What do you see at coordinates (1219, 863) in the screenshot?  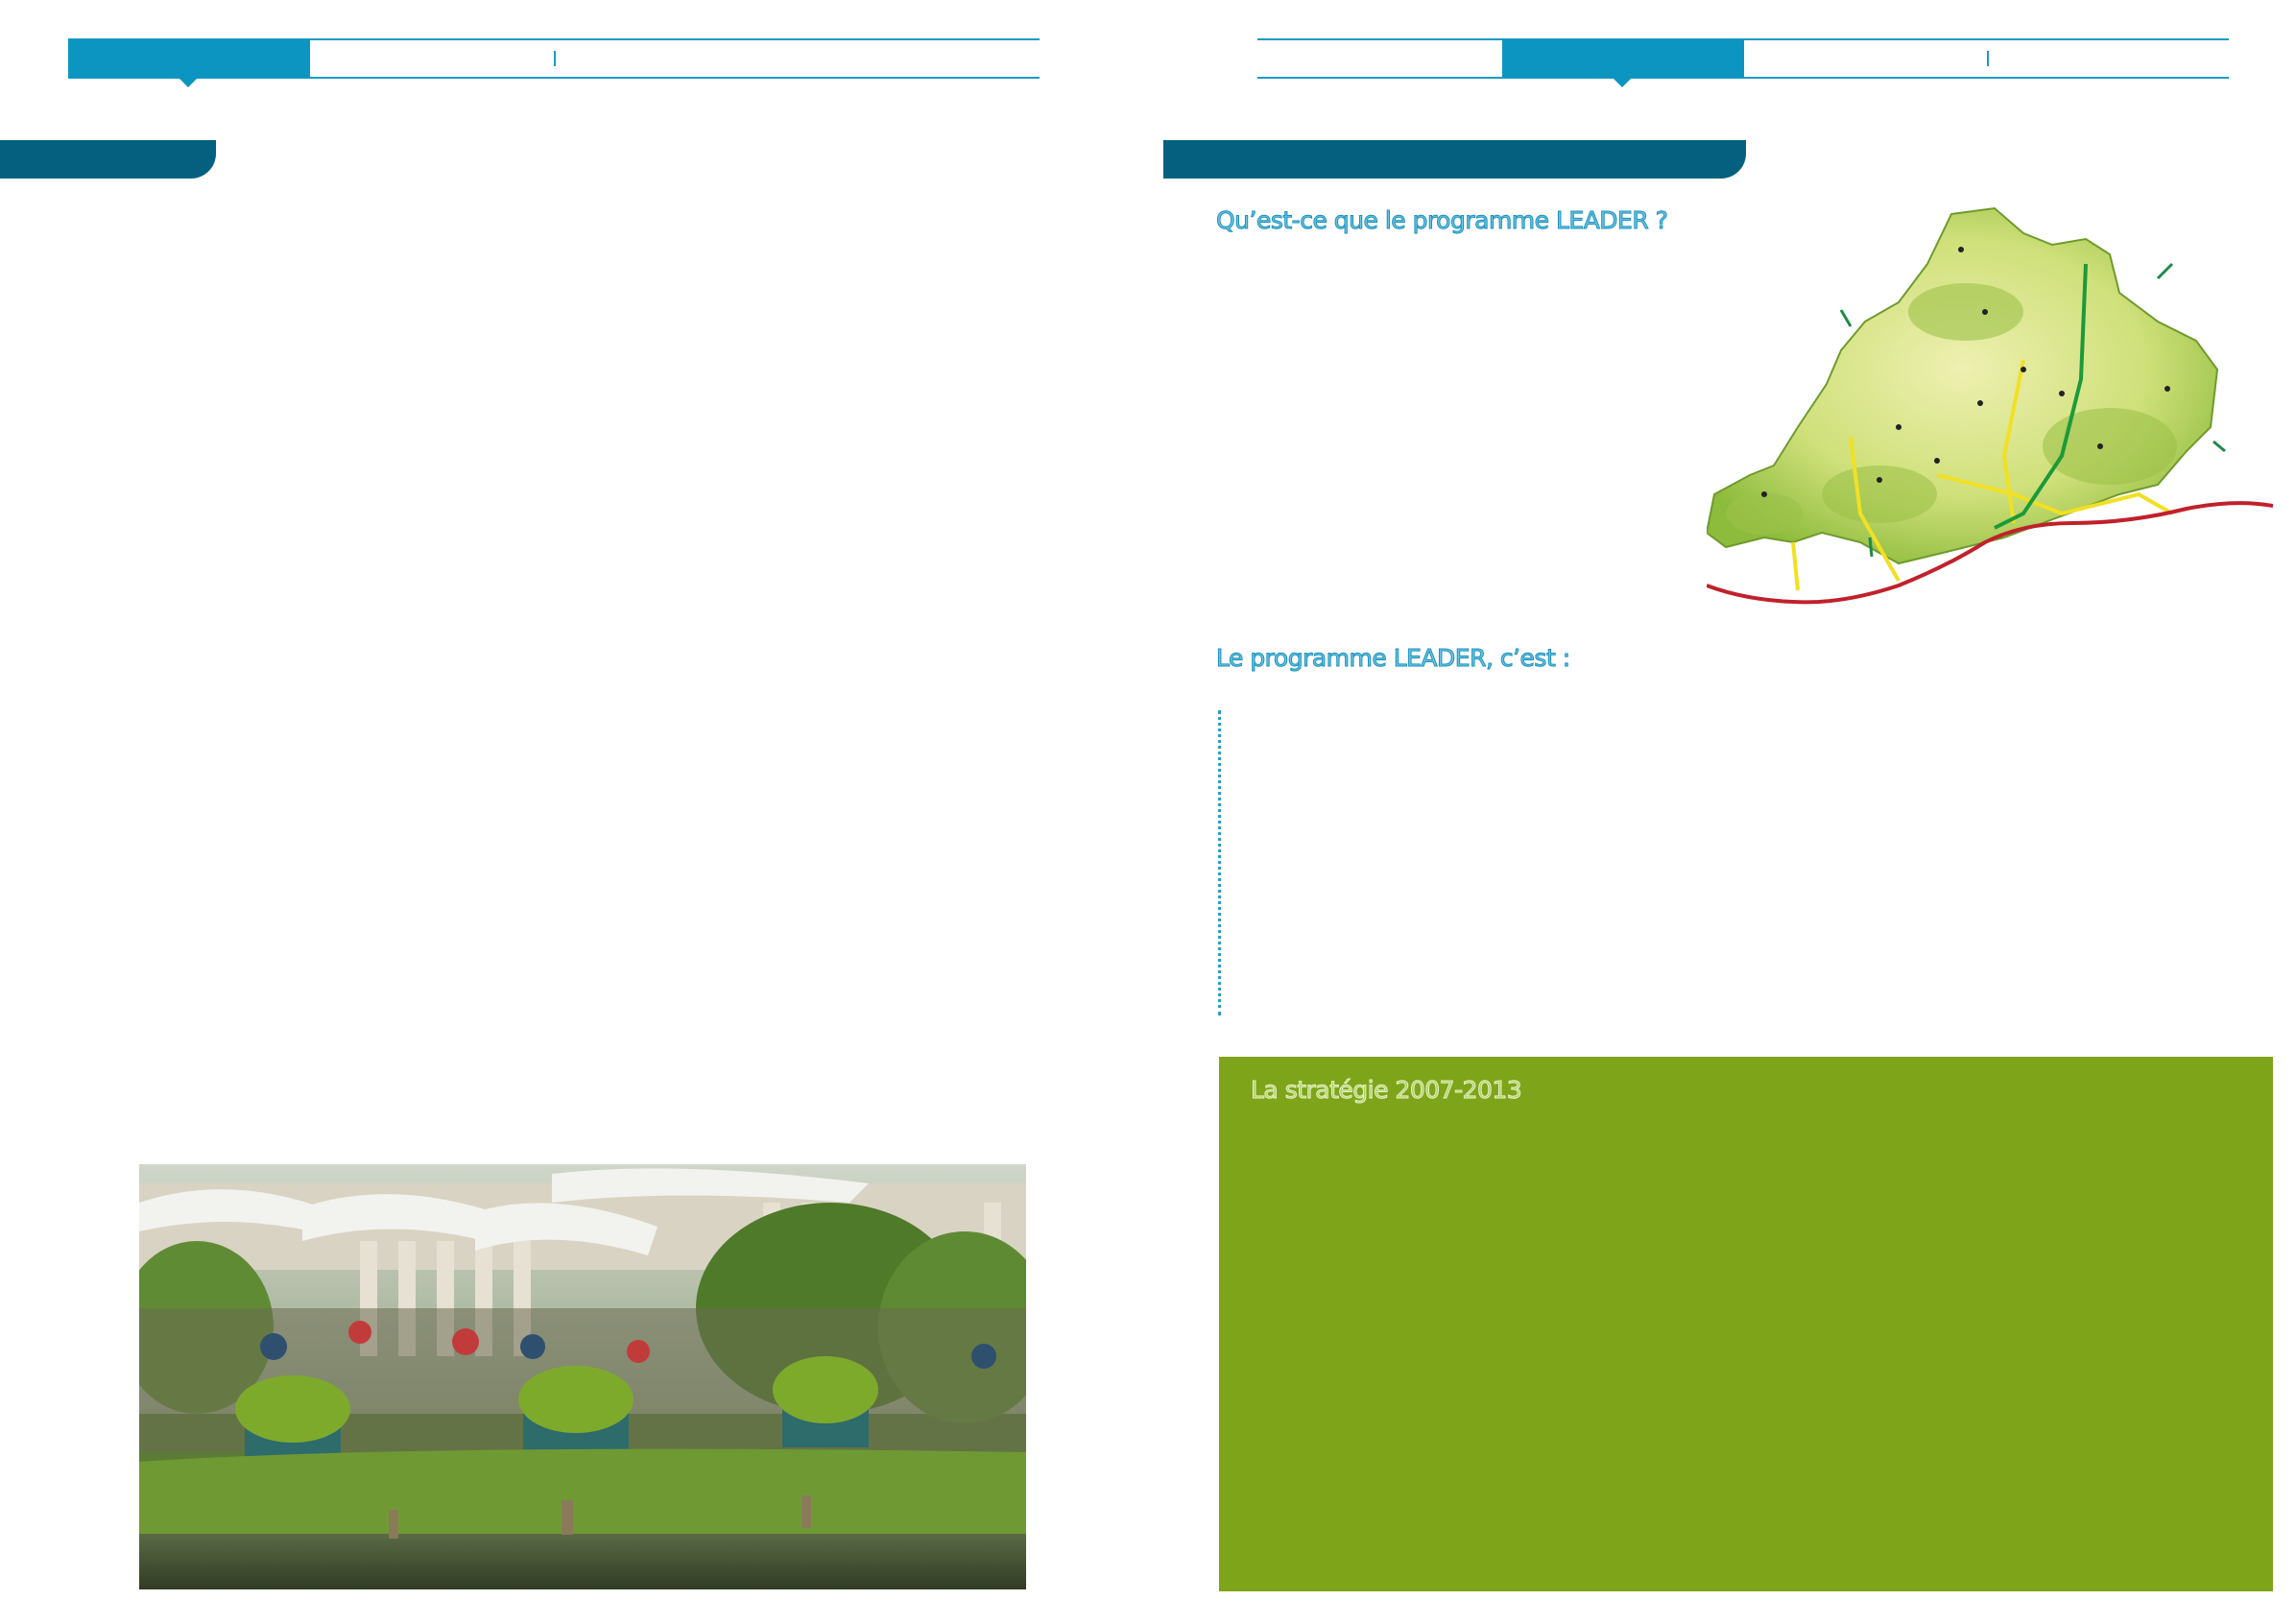 I see `list-dotted-rule` at bounding box center [1219, 863].